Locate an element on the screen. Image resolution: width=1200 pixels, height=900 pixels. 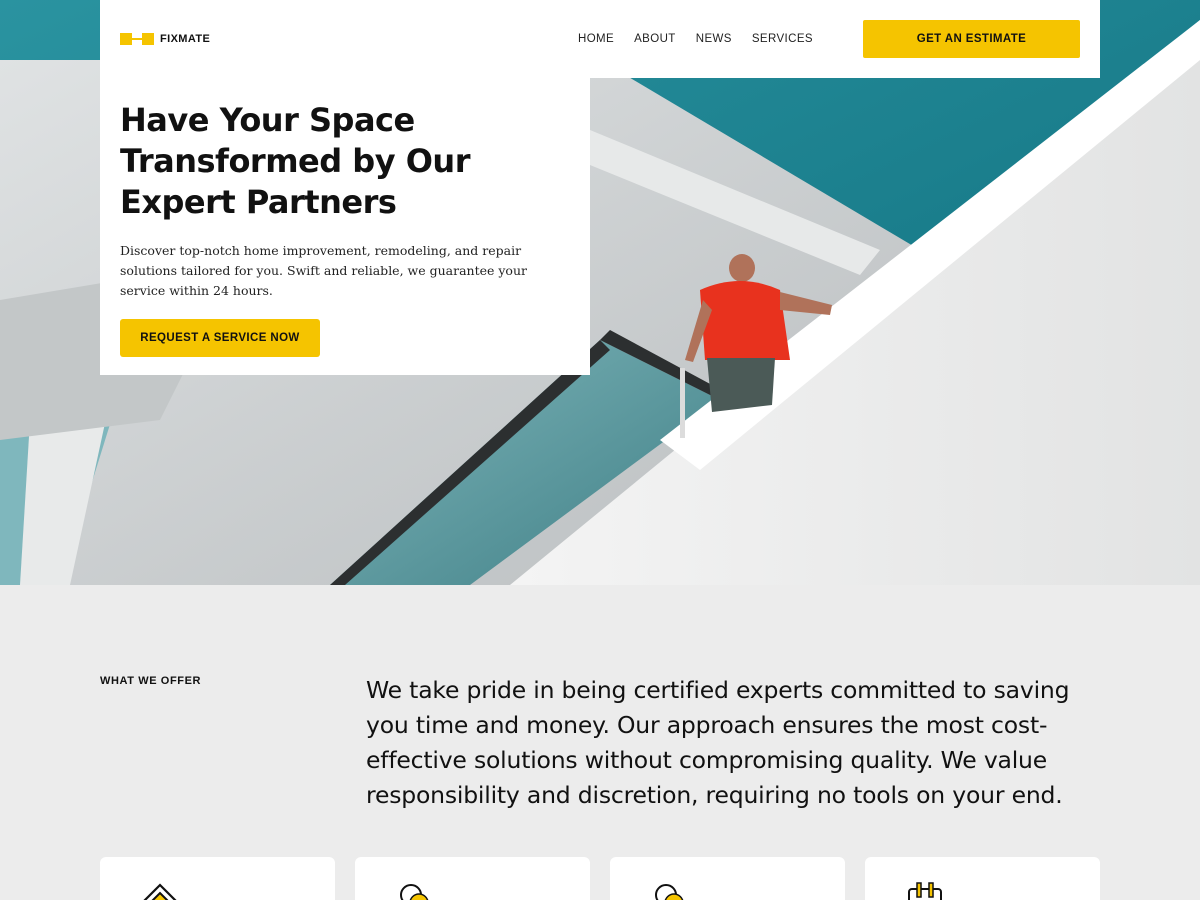
nav-services: SERVICES is located at coordinates (782, 39).